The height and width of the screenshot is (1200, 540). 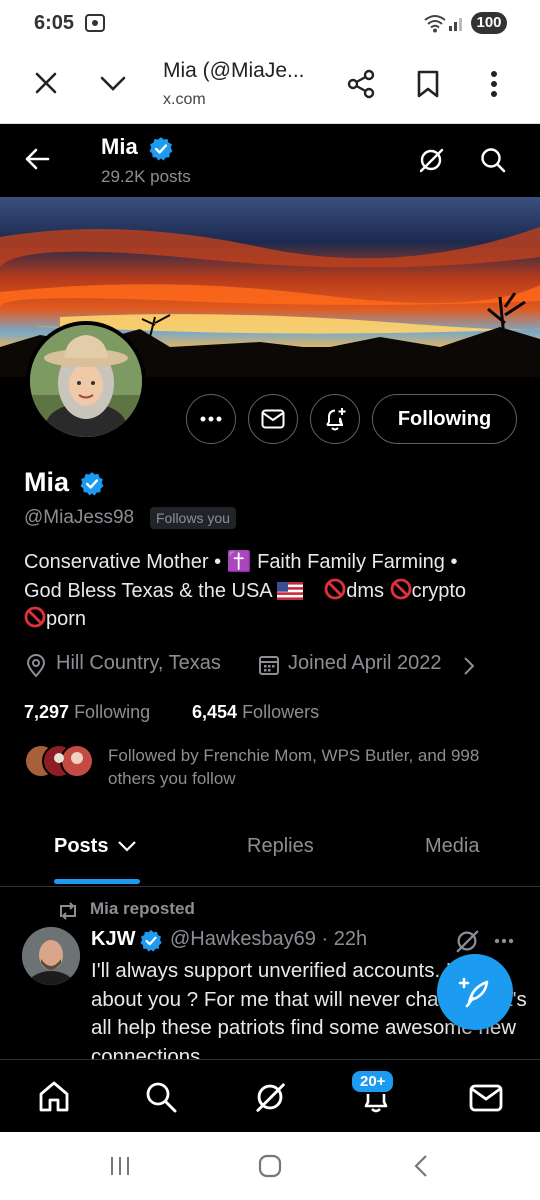 I want to click on location-pin-icon, so click(x=36, y=666).